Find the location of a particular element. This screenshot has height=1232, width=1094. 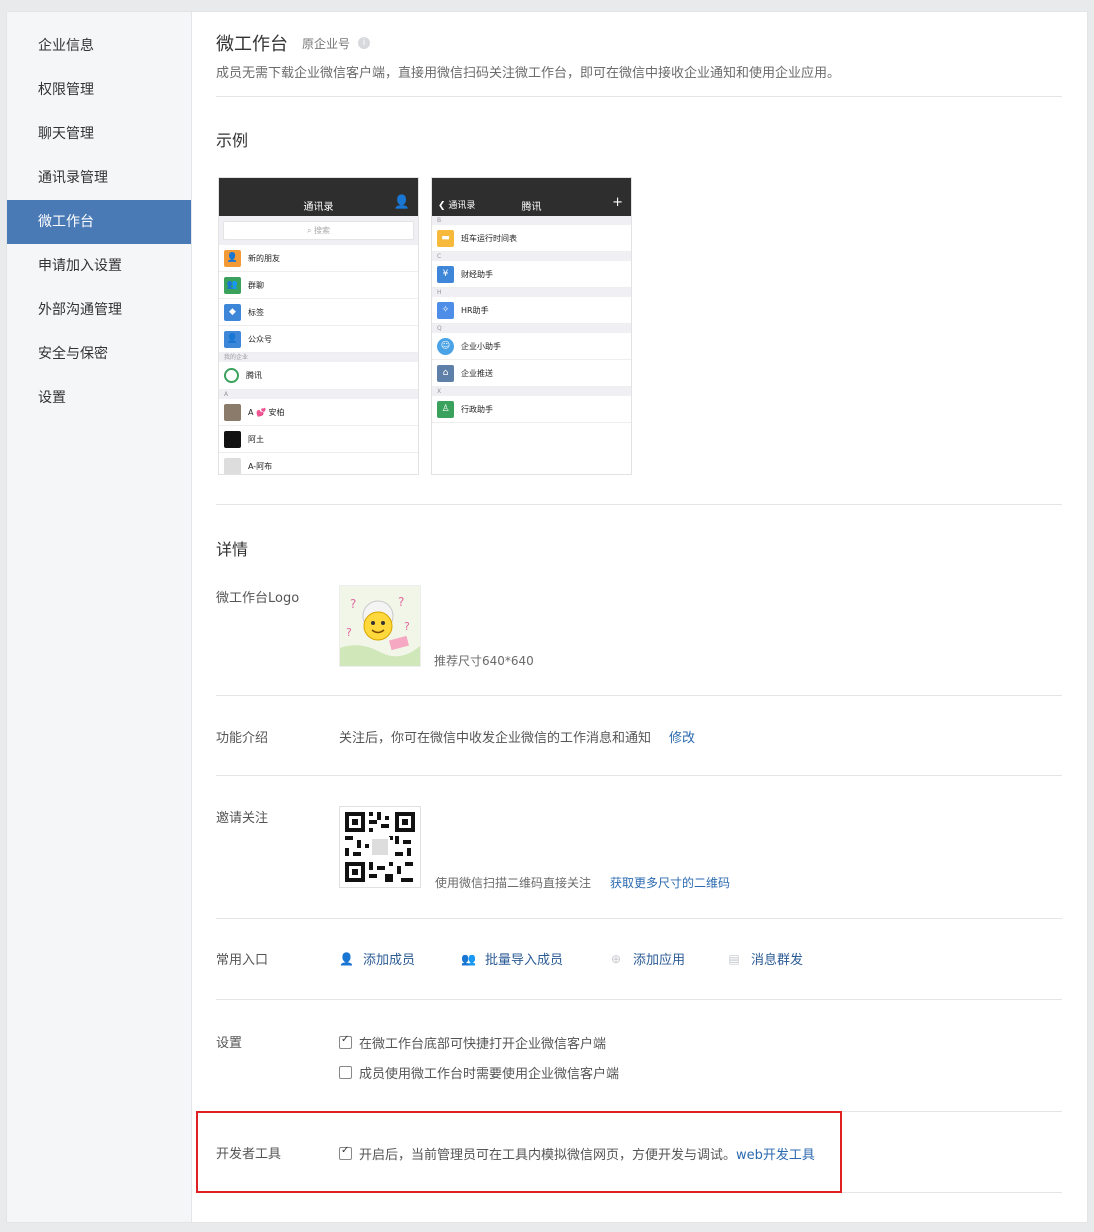

sidebar-item-permissions: 权限管理 is located at coordinates (99, 90).